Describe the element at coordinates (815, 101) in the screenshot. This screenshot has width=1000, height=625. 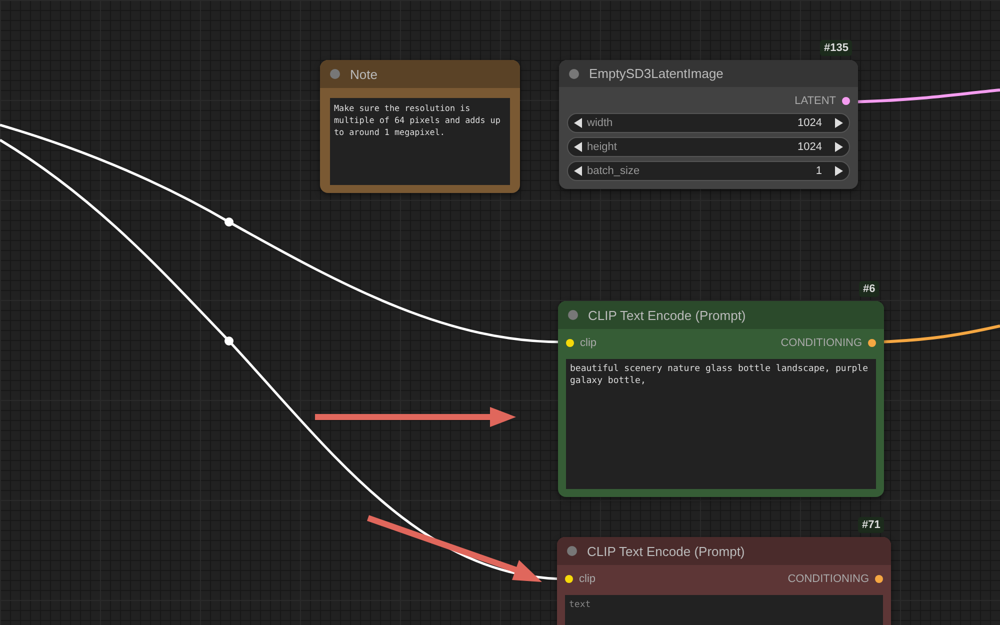
I see `output-label: LATENT` at that location.